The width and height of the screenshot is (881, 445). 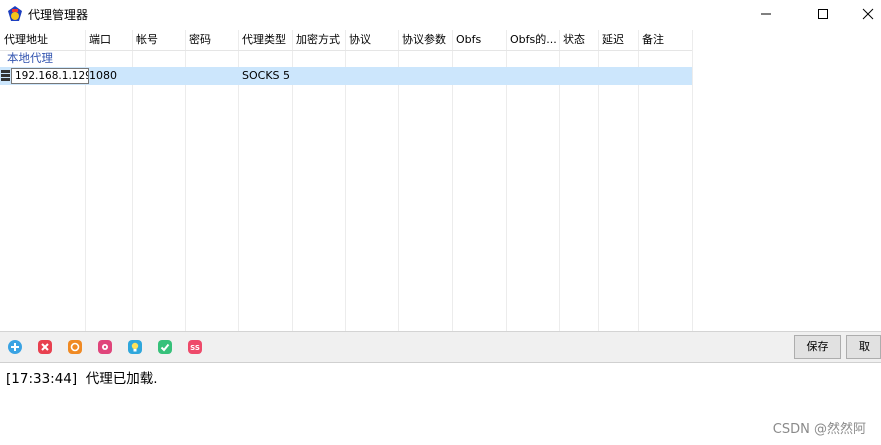 What do you see at coordinates (266, 75) in the screenshot?
I see `type-cell: SOCKS 5` at bounding box center [266, 75].